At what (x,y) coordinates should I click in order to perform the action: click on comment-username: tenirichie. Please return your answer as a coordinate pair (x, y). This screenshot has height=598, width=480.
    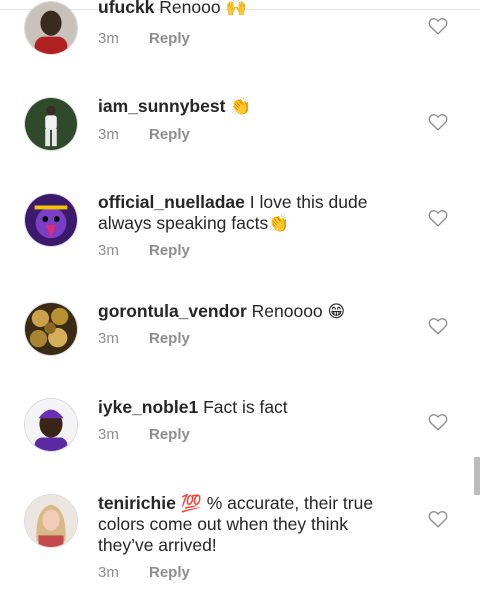
    Looking at the image, I should click on (137, 503).